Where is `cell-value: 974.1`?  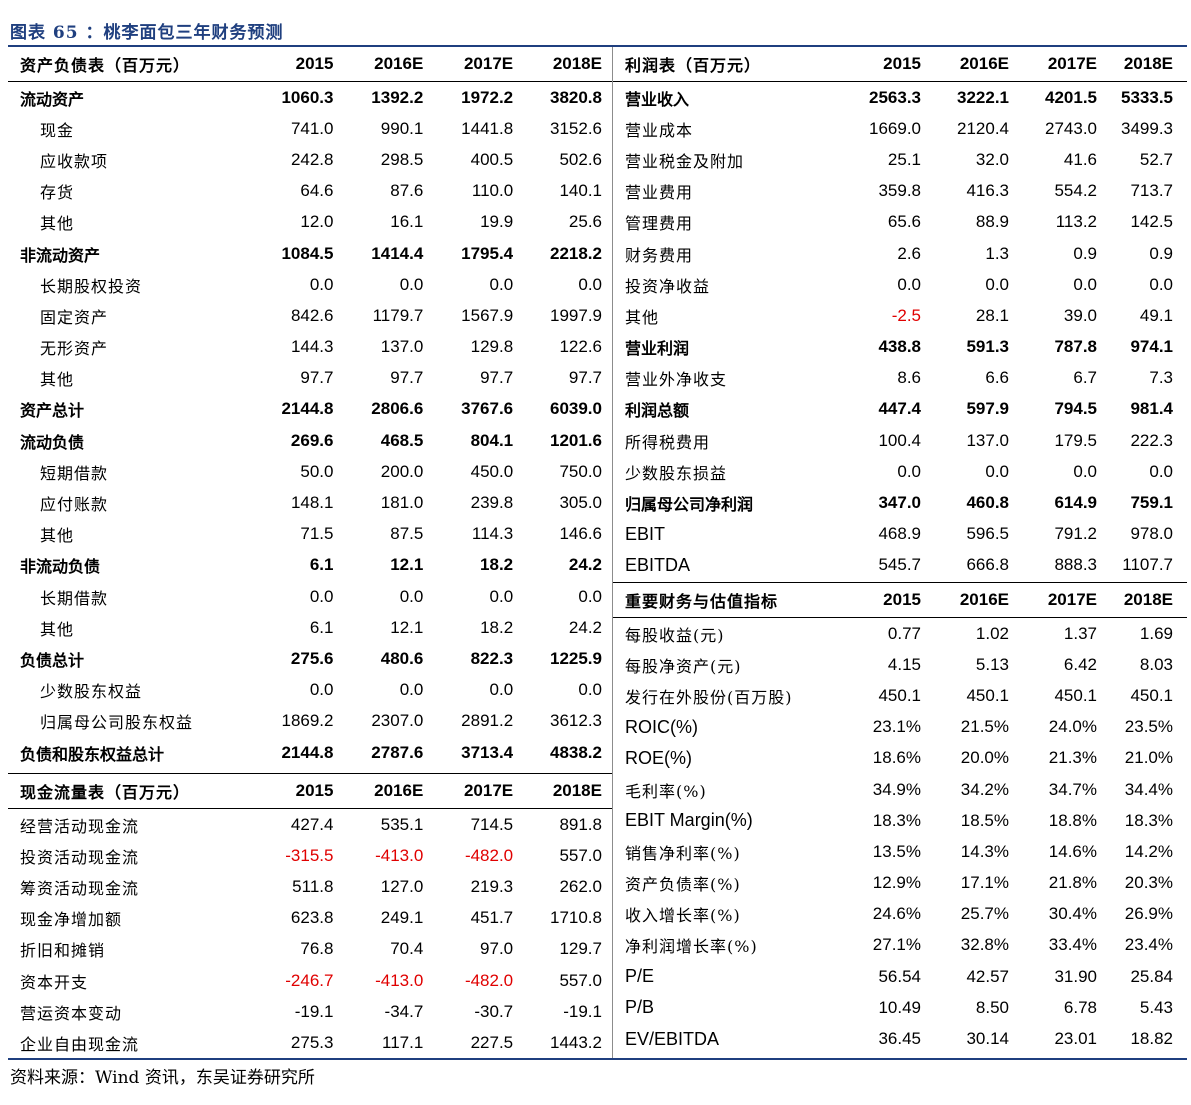
cell-value: 974.1 is located at coordinates (1151, 347).